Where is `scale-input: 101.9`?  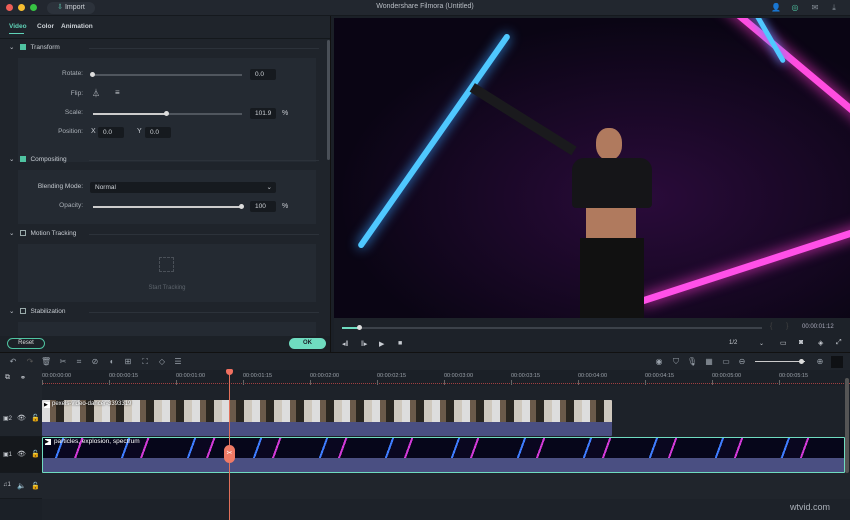 scale-input: 101.9 is located at coordinates (263, 113).